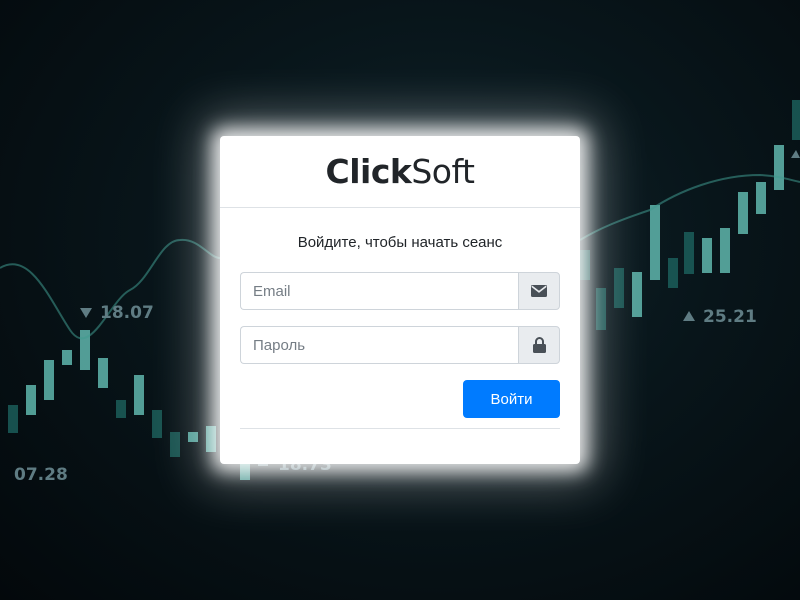 This screenshot has width=800, height=600. Describe the element at coordinates (379, 345) in the screenshot. I see `password-input` at that location.